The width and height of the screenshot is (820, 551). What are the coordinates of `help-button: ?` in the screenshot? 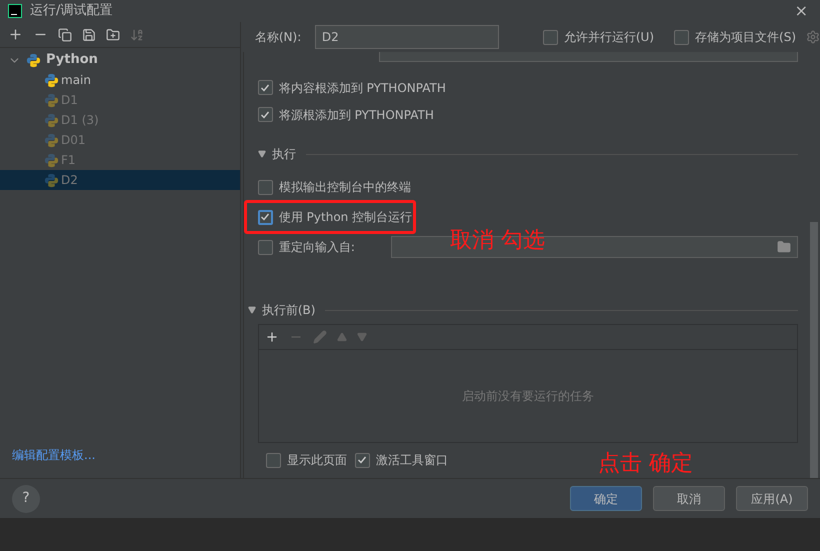 It's located at (26, 498).